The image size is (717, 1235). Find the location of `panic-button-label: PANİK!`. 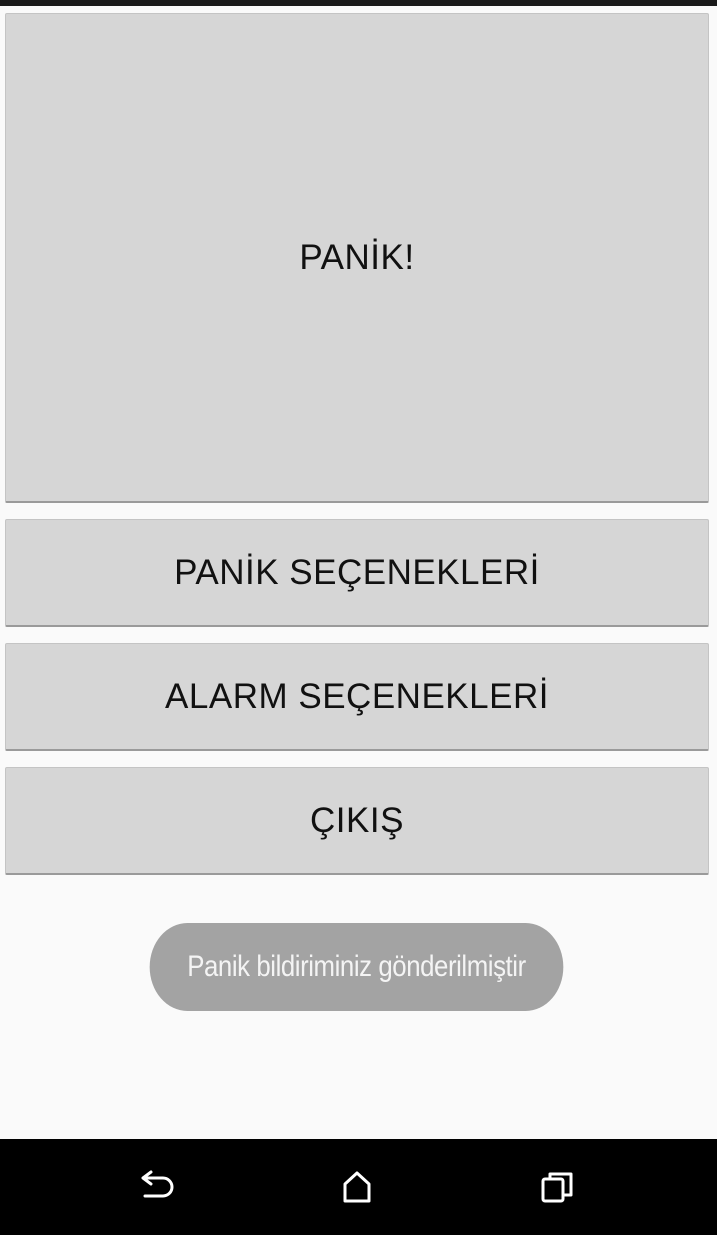

panic-button-label: PANİK! is located at coordinates (357, 257).